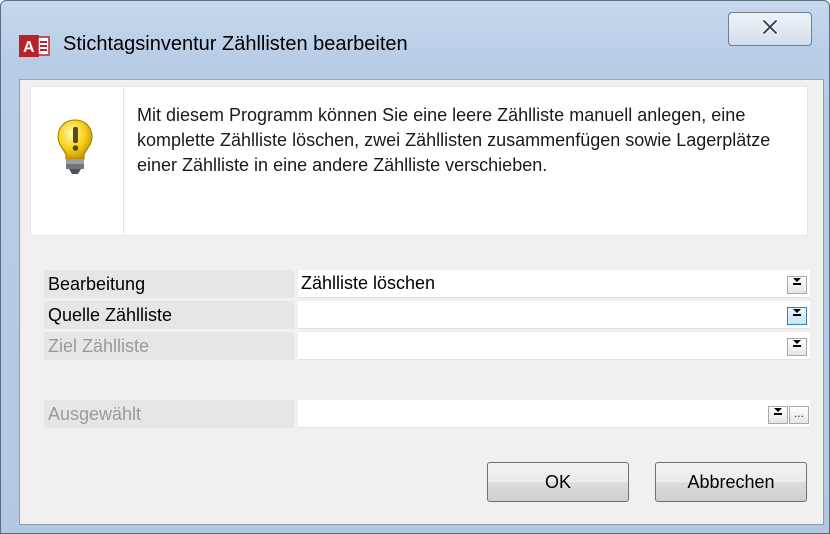 This screenshot has width=830, height=534. What do you see at coordinates (169, 284) in the screenshot?
I see `bearbeitung-label: Bearbeitung` at bounding box center [169, 284].